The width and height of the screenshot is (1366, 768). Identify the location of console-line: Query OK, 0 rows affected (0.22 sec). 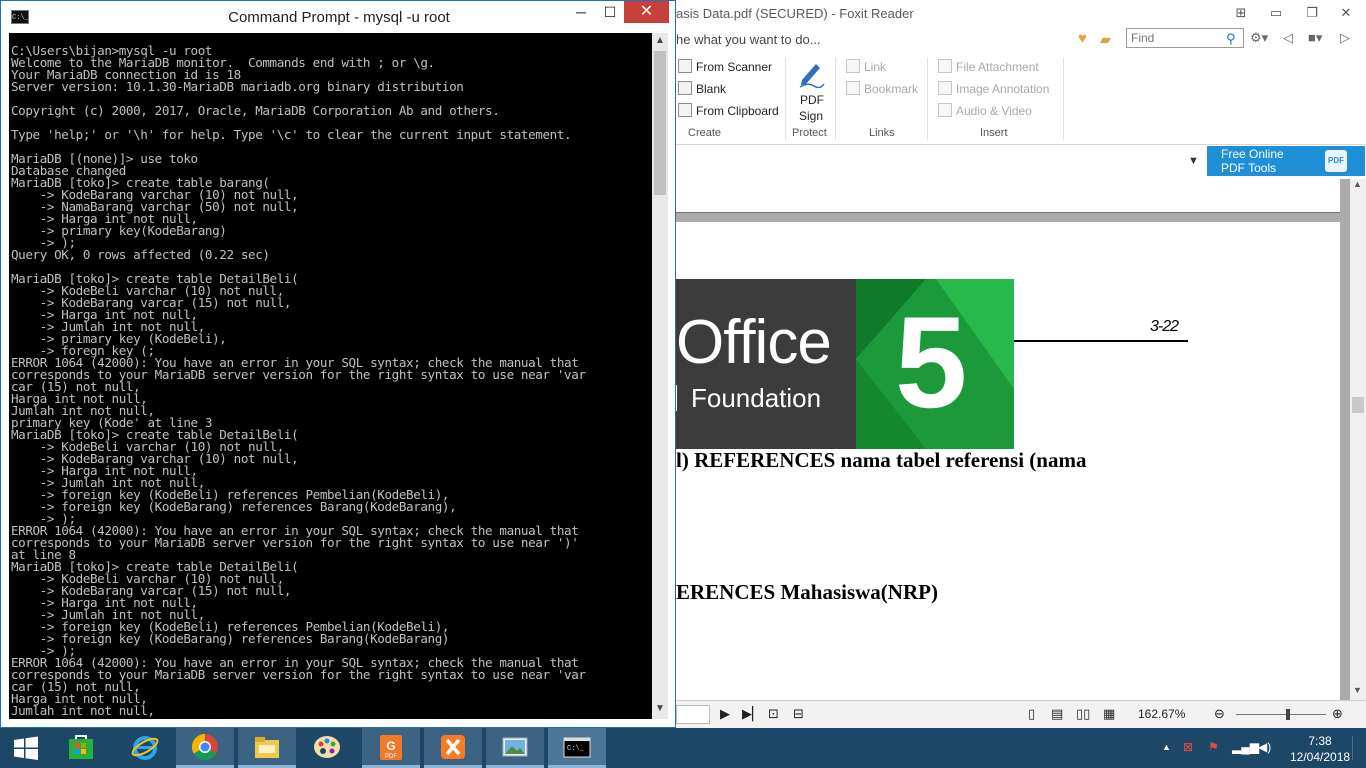
(140, 254).